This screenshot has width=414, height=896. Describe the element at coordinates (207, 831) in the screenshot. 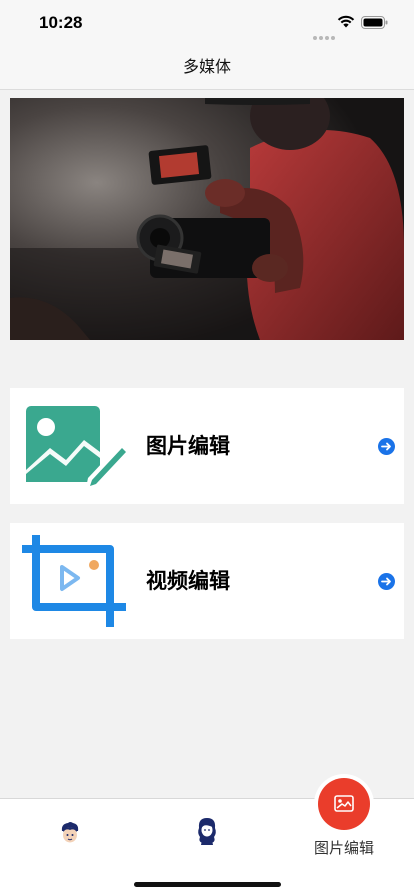

I see `girl-avatar-icon` at that location.